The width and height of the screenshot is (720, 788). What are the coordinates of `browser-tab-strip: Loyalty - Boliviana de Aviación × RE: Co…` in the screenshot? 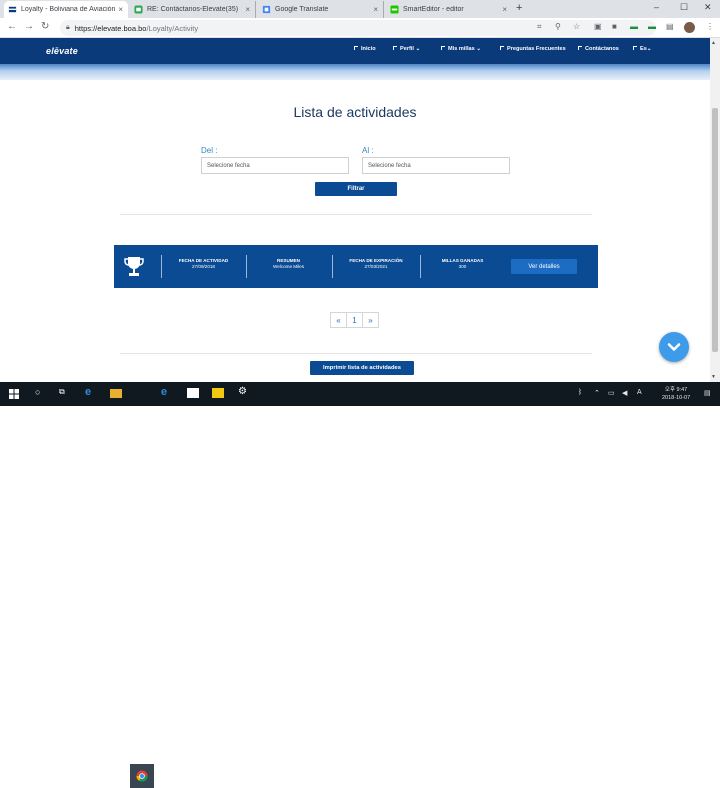 It's located at (360, 9).